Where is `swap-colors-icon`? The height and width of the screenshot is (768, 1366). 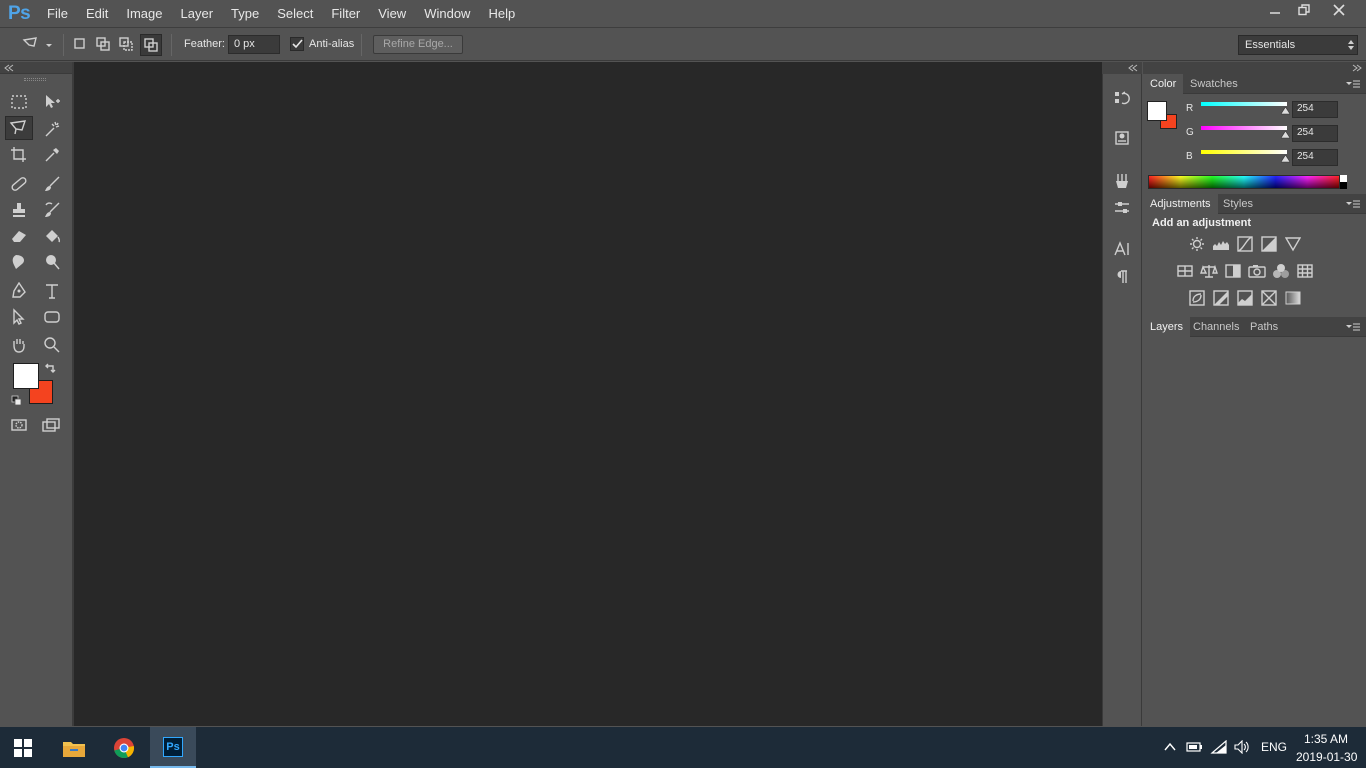
swap-colors-icon is located at coordinates (50, 368).